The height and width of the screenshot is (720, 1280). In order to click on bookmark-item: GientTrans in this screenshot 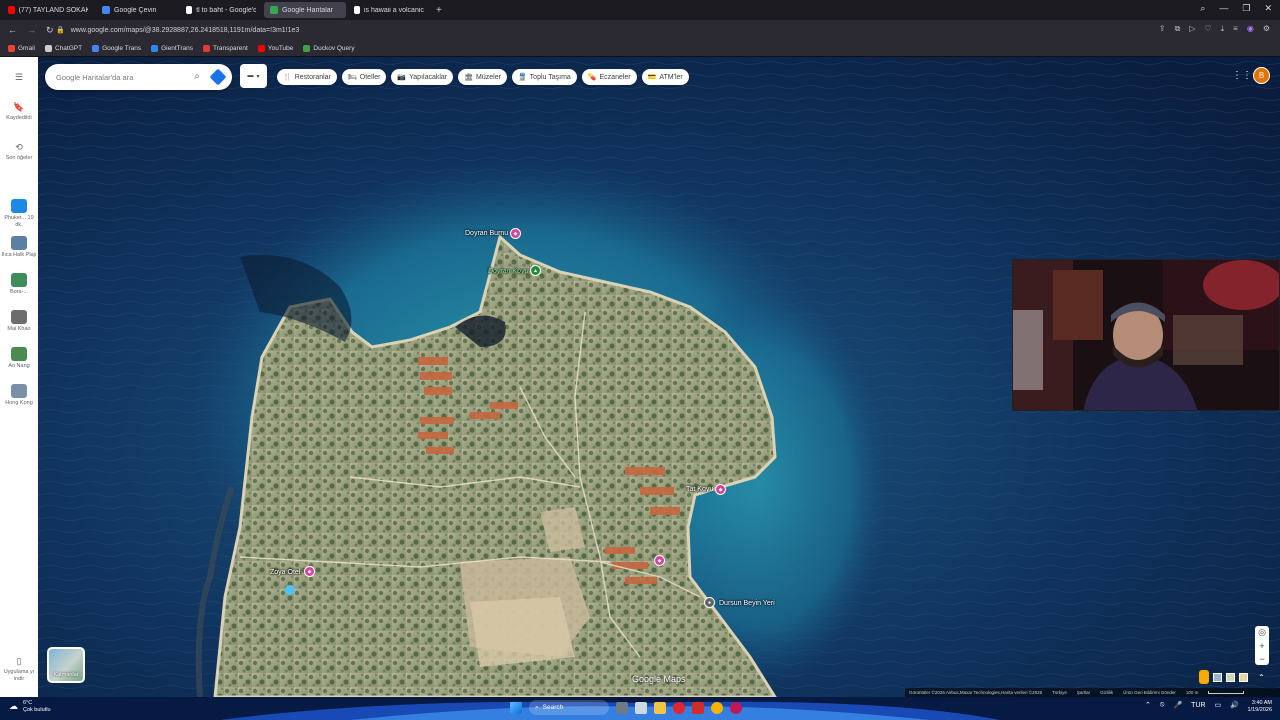, I will do `click(172, 48)`.